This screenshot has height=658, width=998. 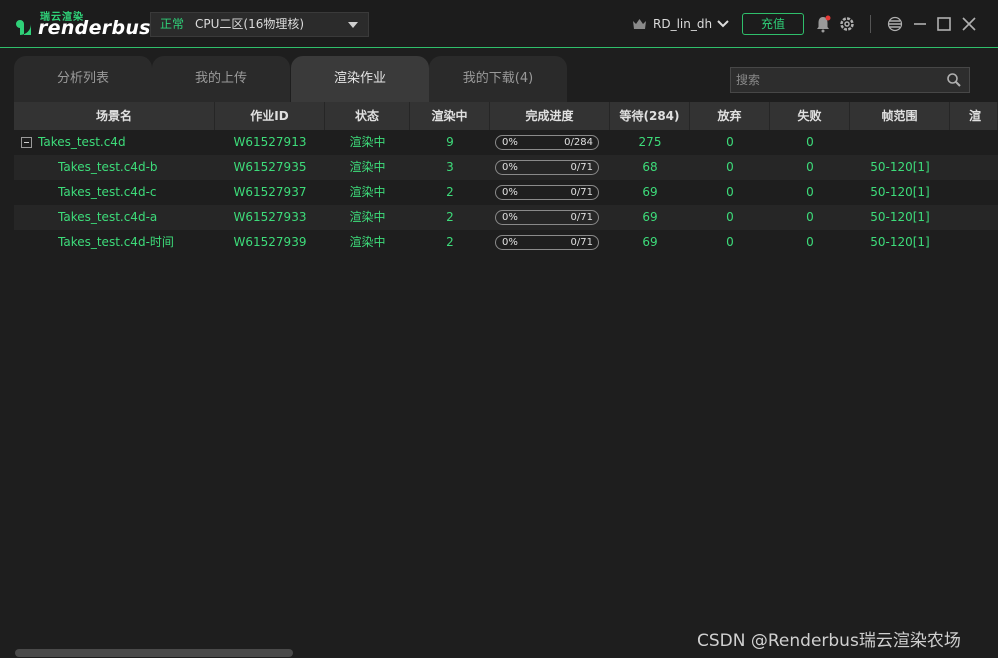 I want to click on cell-job-id: W61527935, so click(x=270, y=167).